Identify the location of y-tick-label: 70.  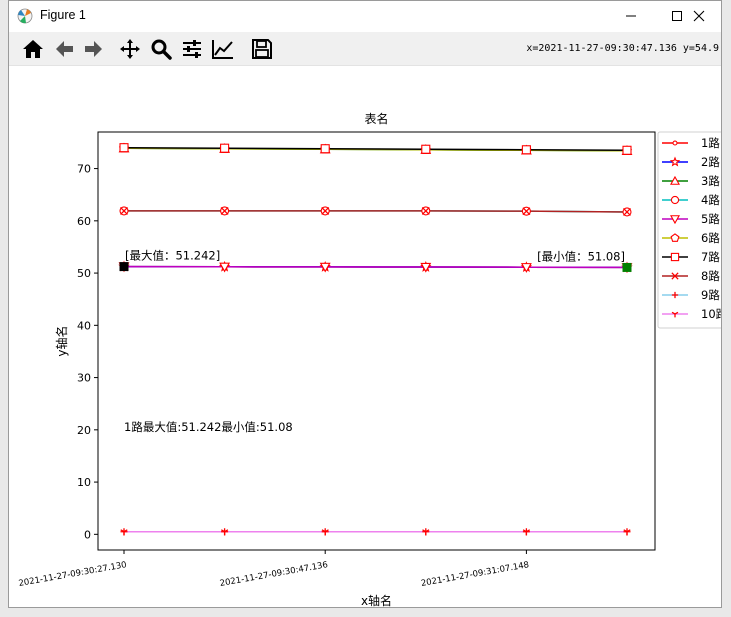
(84, 169).